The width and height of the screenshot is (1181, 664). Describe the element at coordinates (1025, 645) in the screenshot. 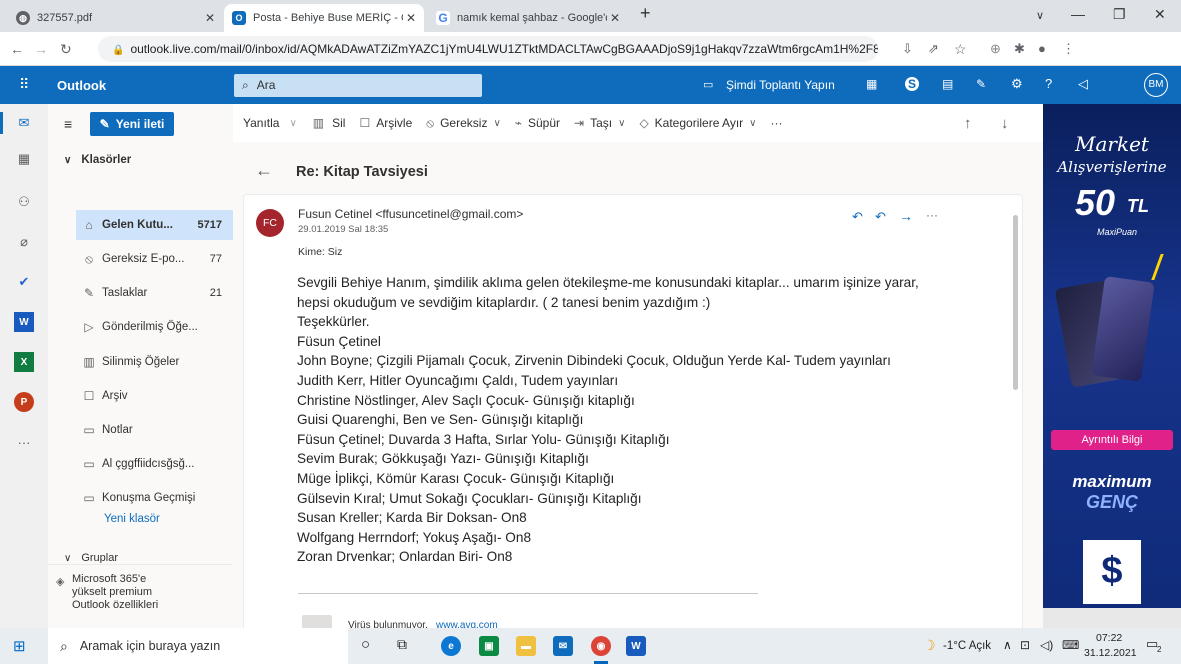

I see `network-icon: ⊡` at that location.